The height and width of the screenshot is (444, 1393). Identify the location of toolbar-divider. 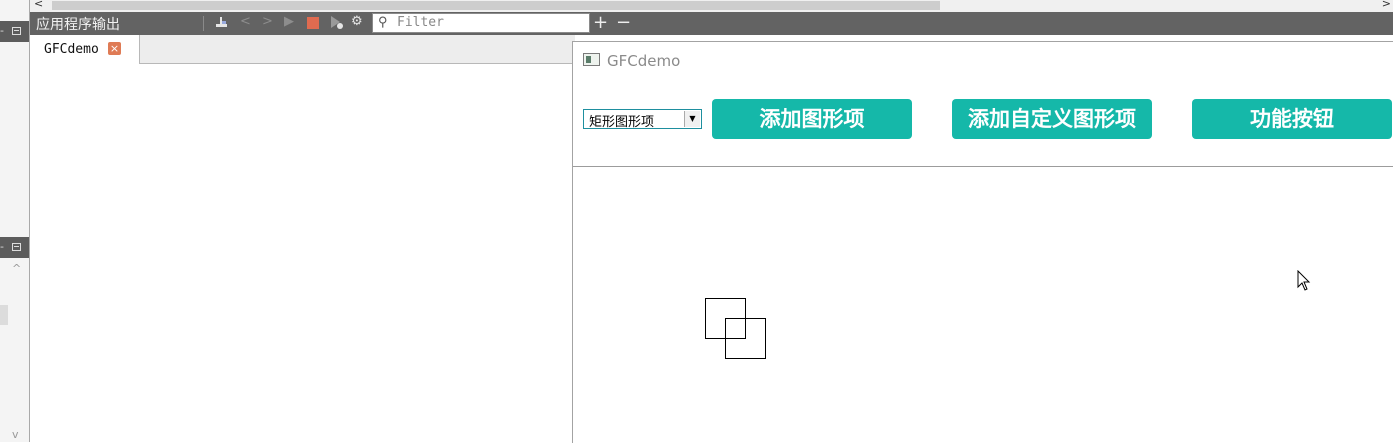
(203, 23).